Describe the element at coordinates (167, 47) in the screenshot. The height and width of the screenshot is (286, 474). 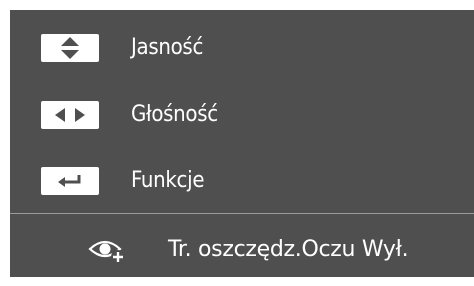
I see `menu-item-label: Jasność` at that location.